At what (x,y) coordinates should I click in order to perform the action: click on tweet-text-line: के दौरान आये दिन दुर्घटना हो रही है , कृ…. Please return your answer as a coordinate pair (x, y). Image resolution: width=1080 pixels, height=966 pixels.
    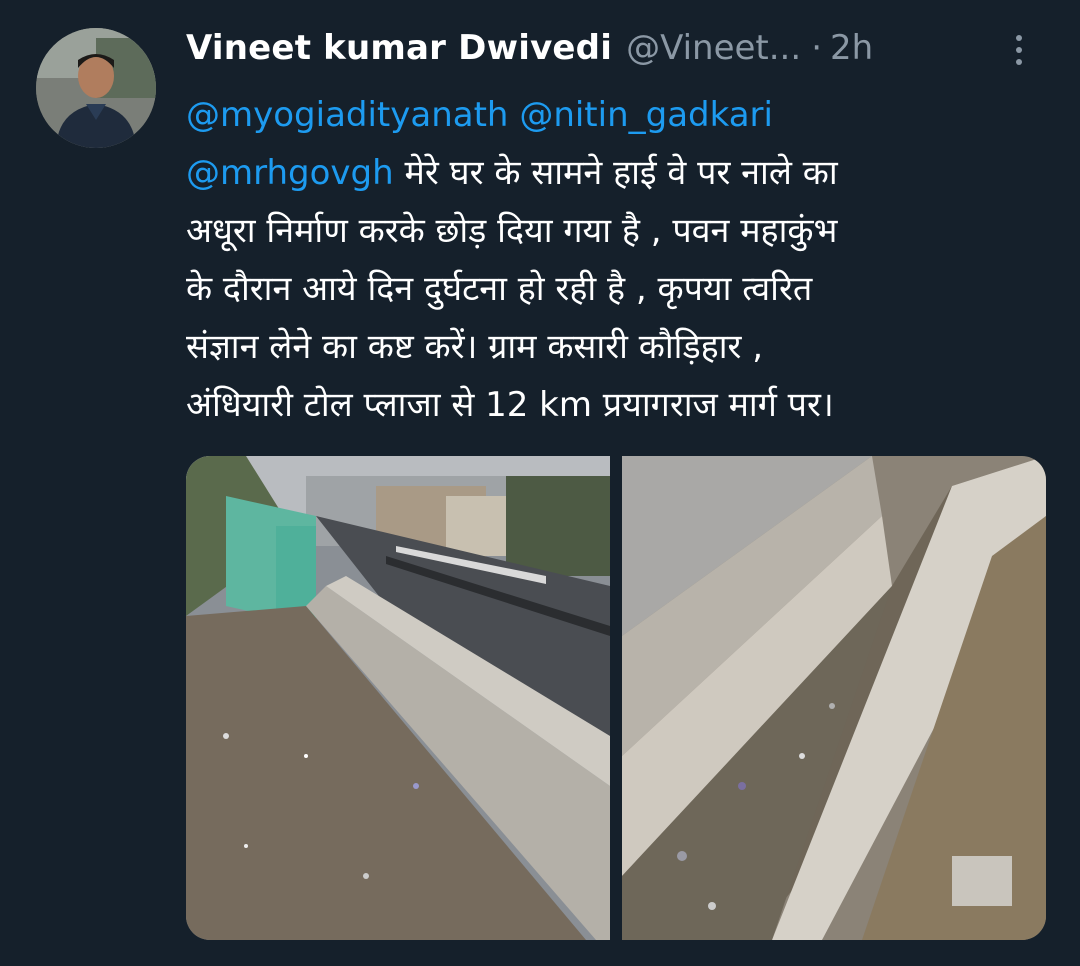
    Looking at the image, I should click on (499, 289).